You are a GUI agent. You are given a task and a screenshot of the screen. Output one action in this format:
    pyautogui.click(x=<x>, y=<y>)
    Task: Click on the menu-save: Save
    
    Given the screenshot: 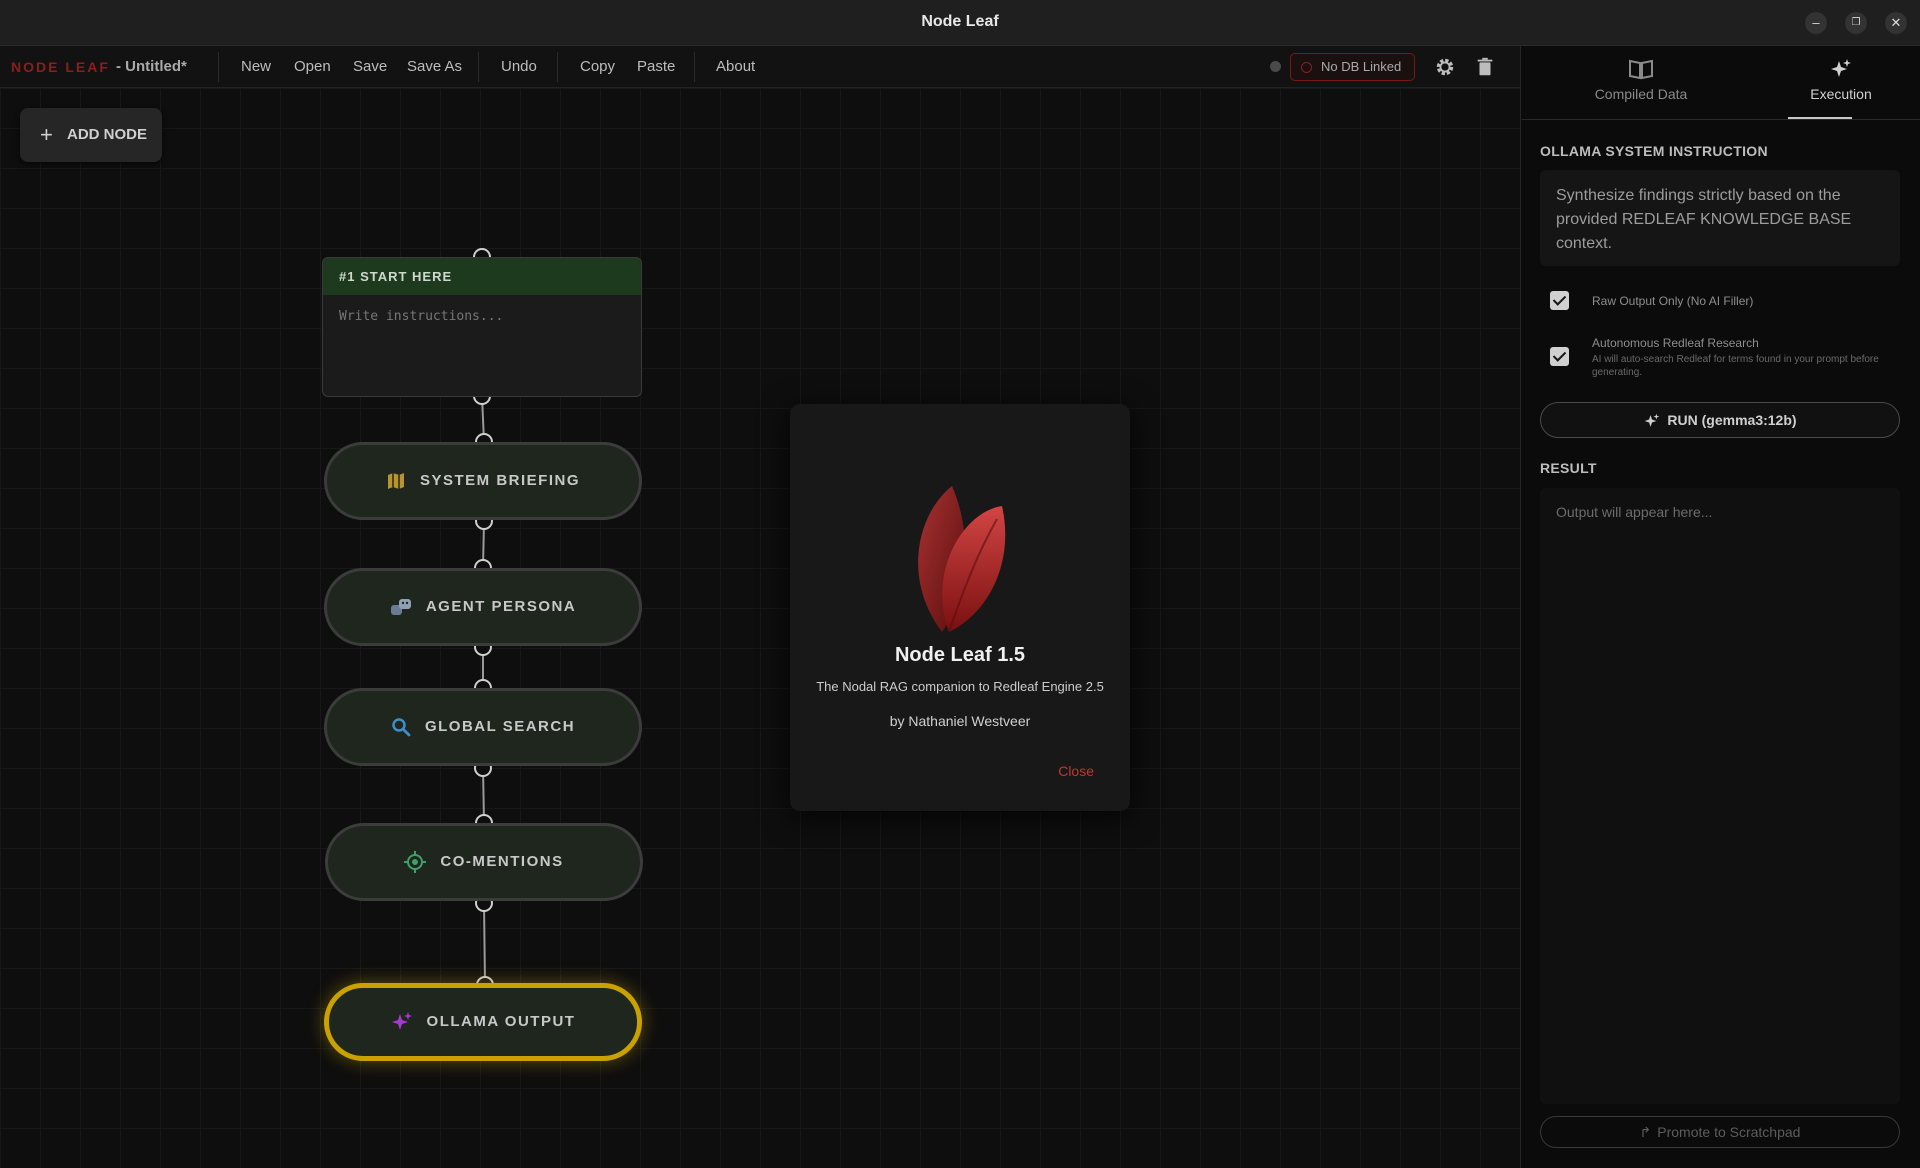 What is the action you would take?
    pyautogui.click(x=370, y=66)
    